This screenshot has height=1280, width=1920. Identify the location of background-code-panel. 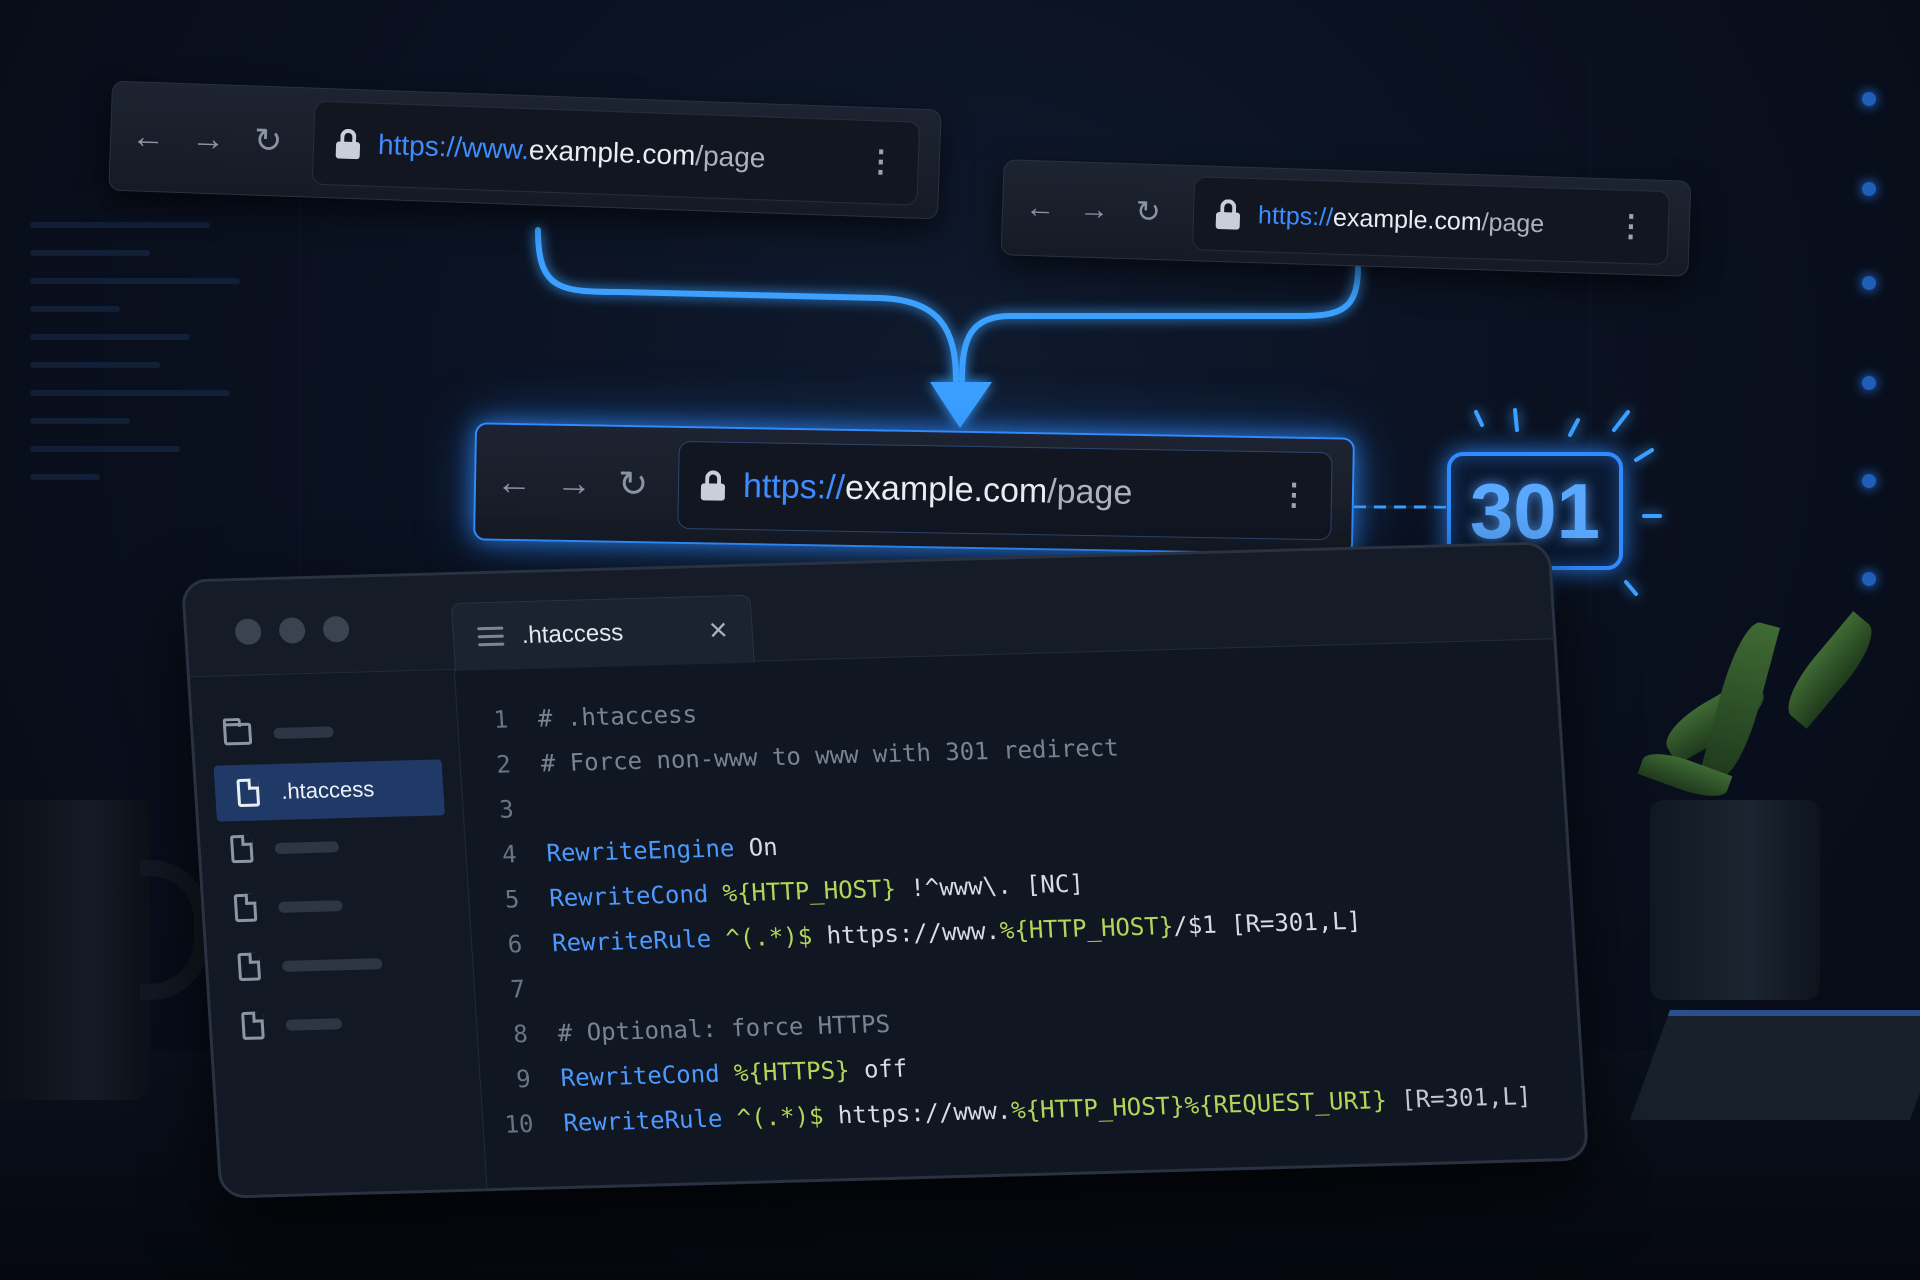
(150, 420).